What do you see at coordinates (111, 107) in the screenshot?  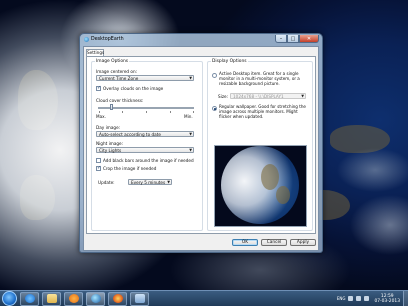 I see `cloud-cover-thumb` at bounding box center [111, 107].